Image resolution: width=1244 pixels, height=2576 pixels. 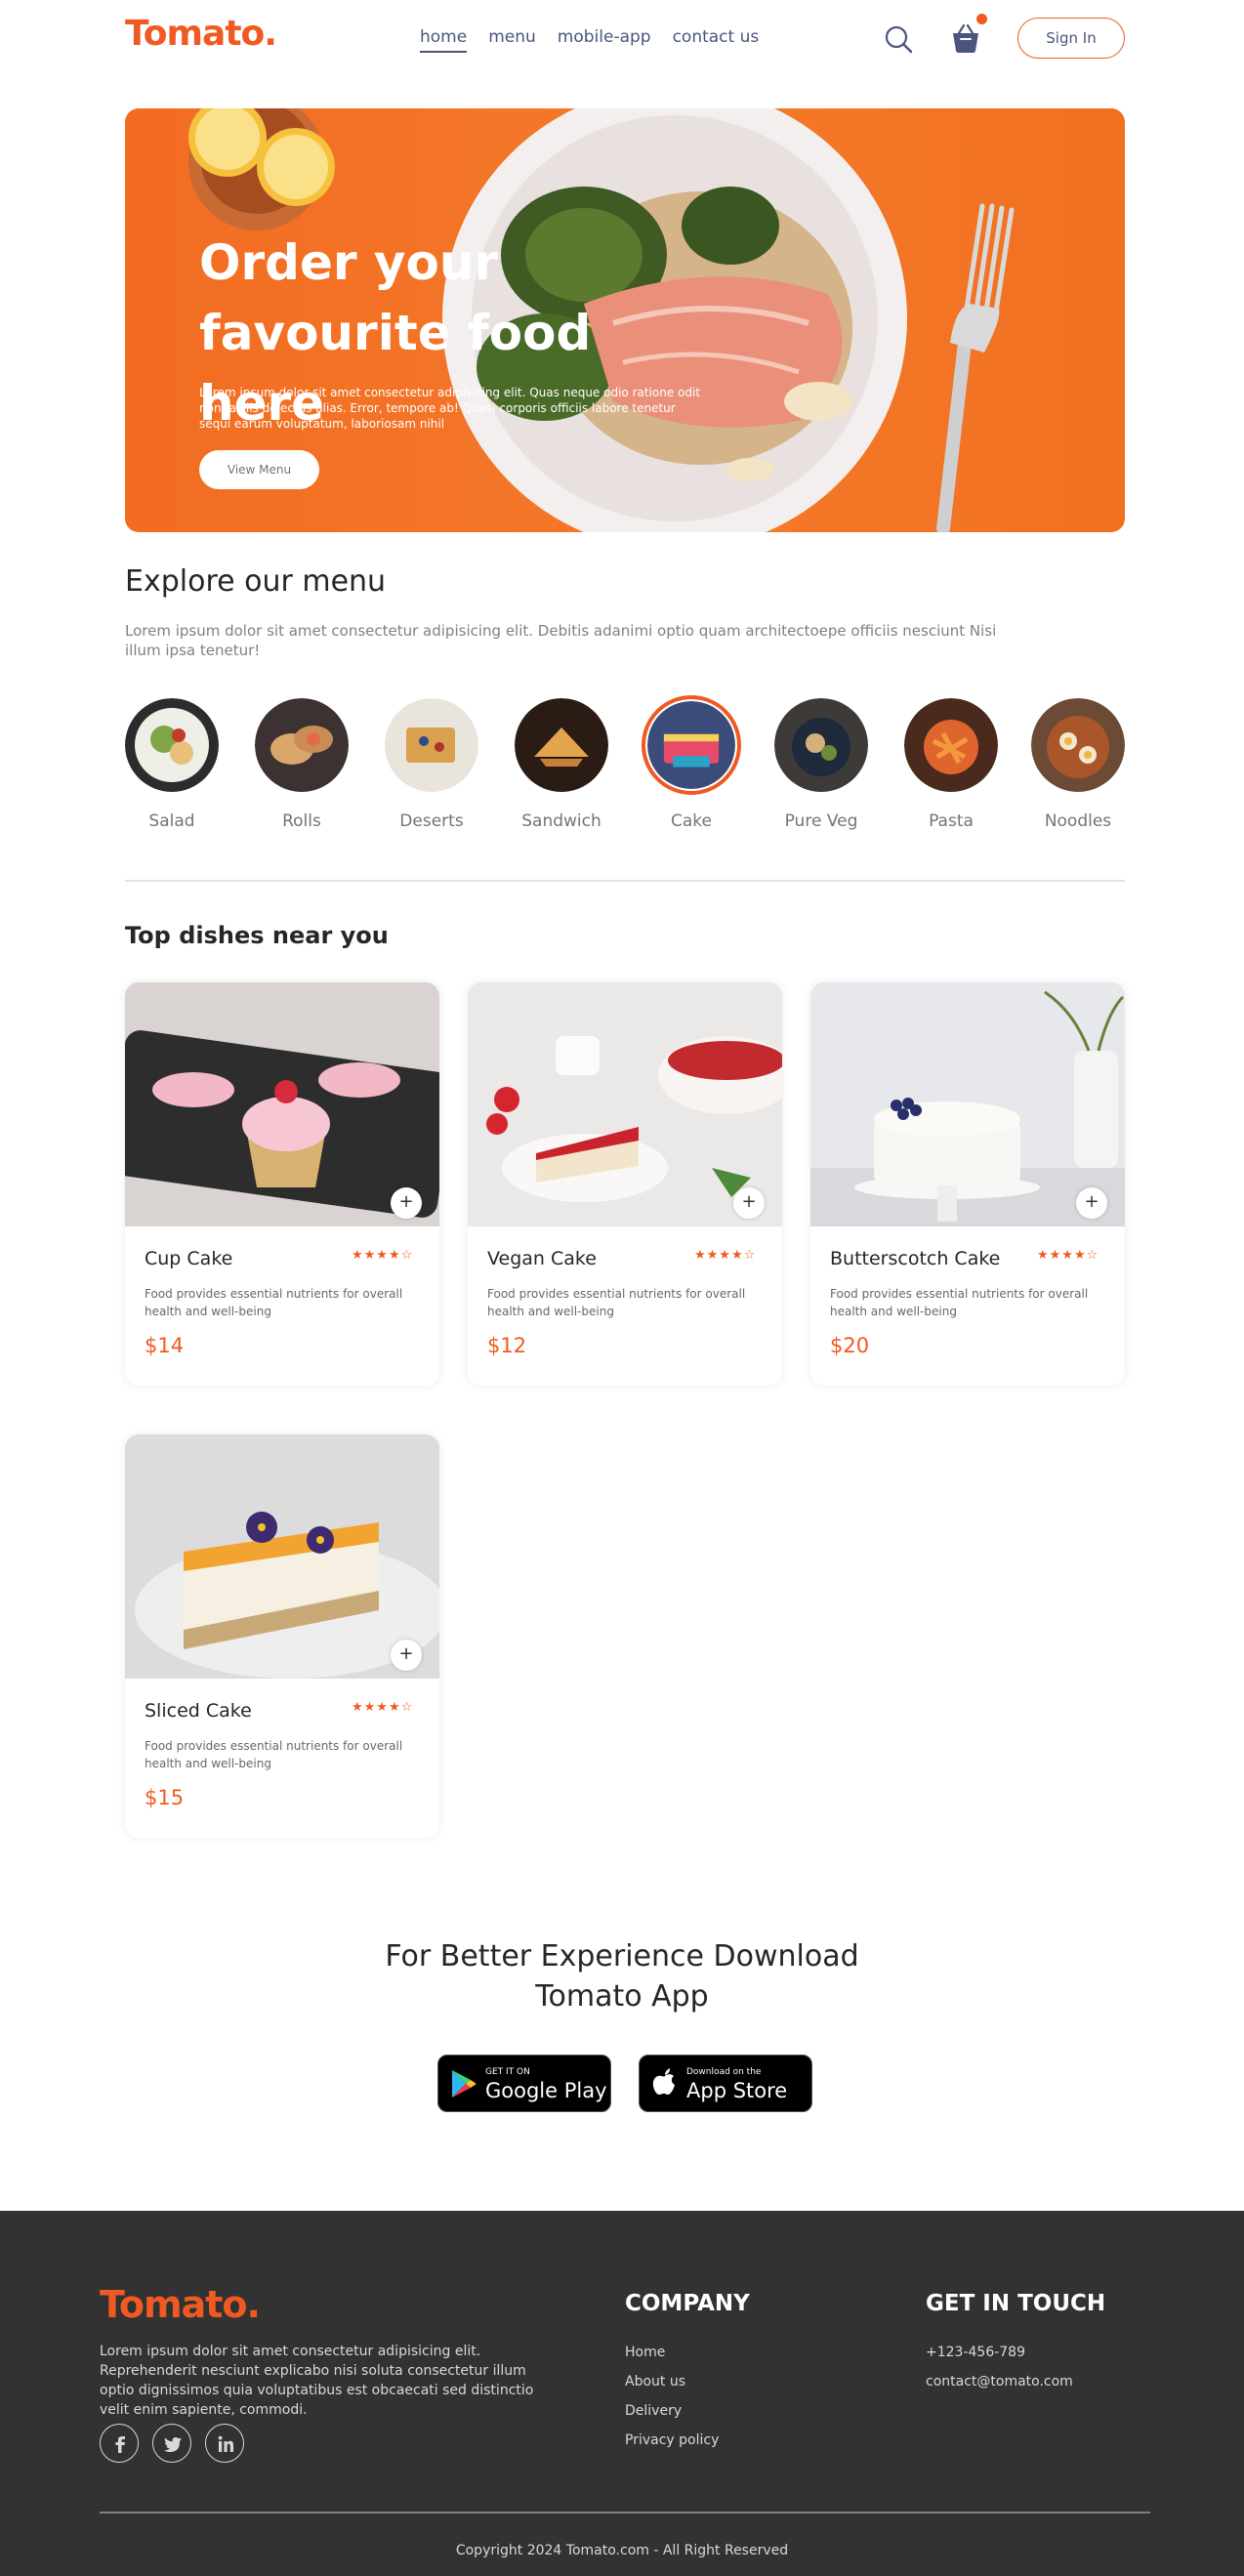 I want to click on footer-link-about-us: About us, so click(x=672, y=2381).